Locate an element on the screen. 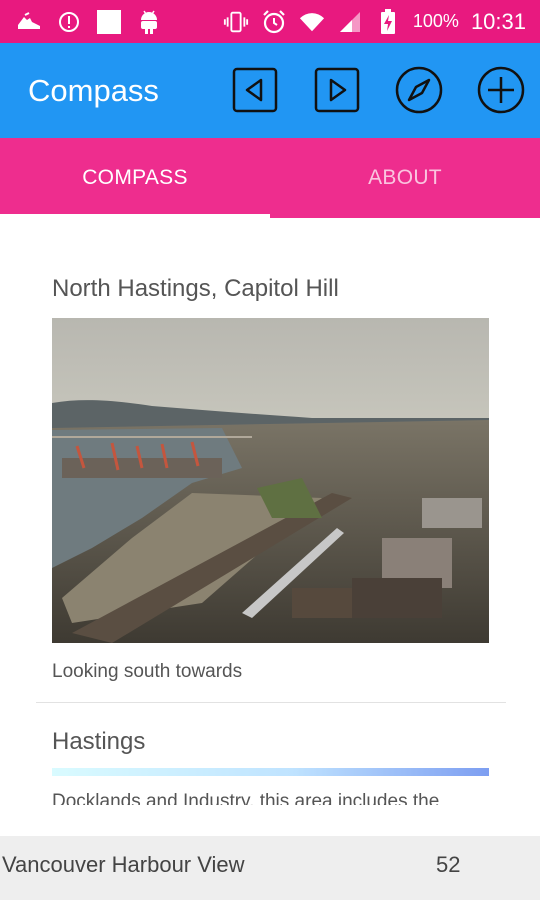 This screenshot has height=900, width=540. tab-compass: COMPASS is located at coordinates (135, 178).